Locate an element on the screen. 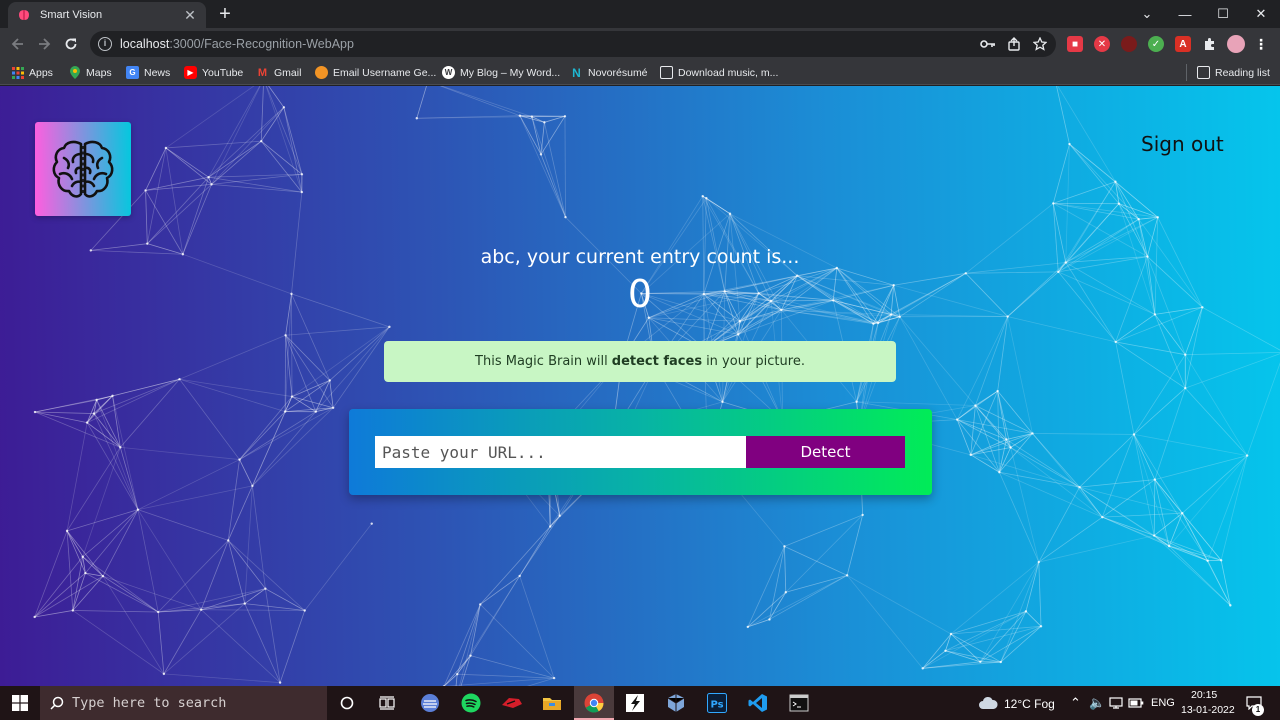 This screenshot has height=720, width=1280. minimize-button: — is located at coordinates (1185, 14).